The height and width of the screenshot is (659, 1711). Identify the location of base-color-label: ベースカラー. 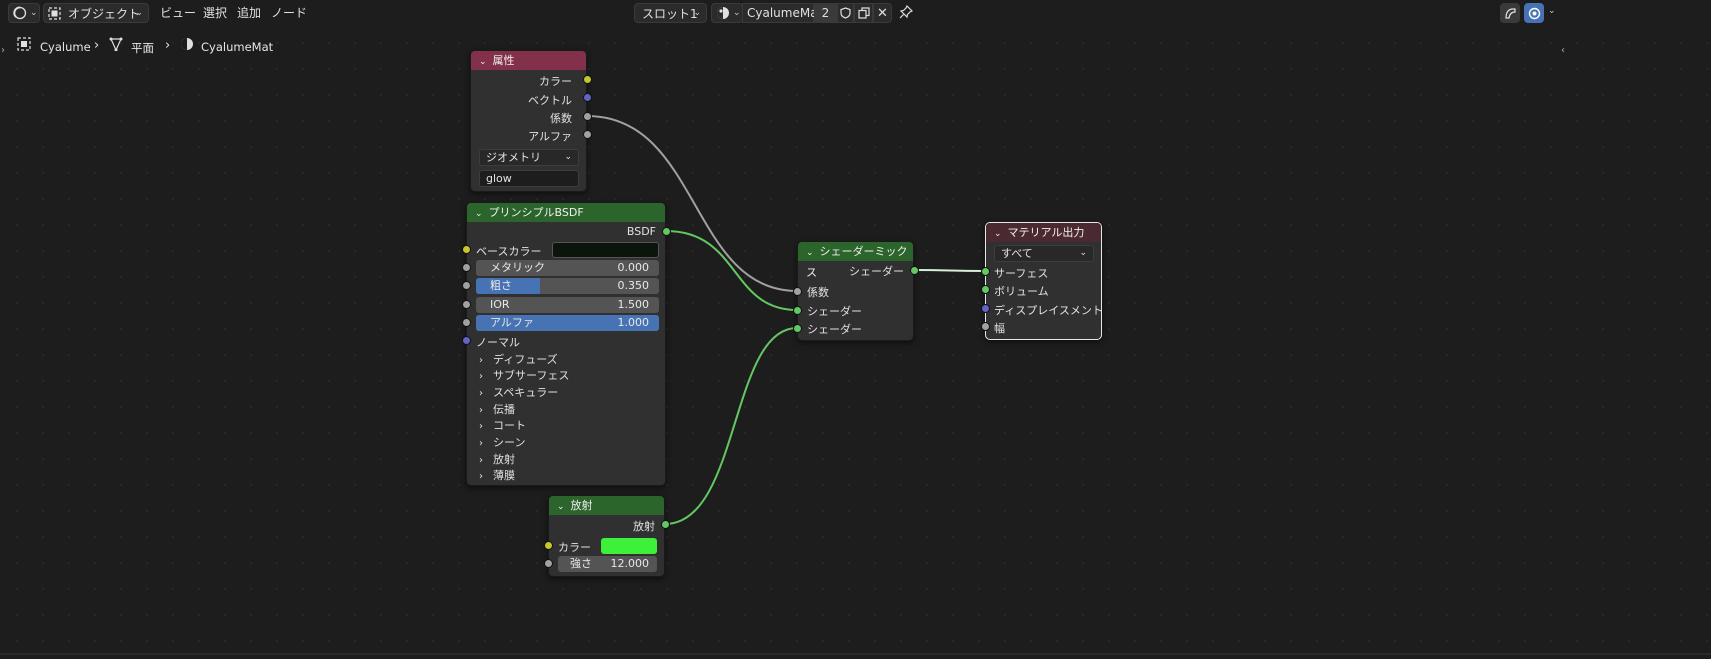
(509, 251).